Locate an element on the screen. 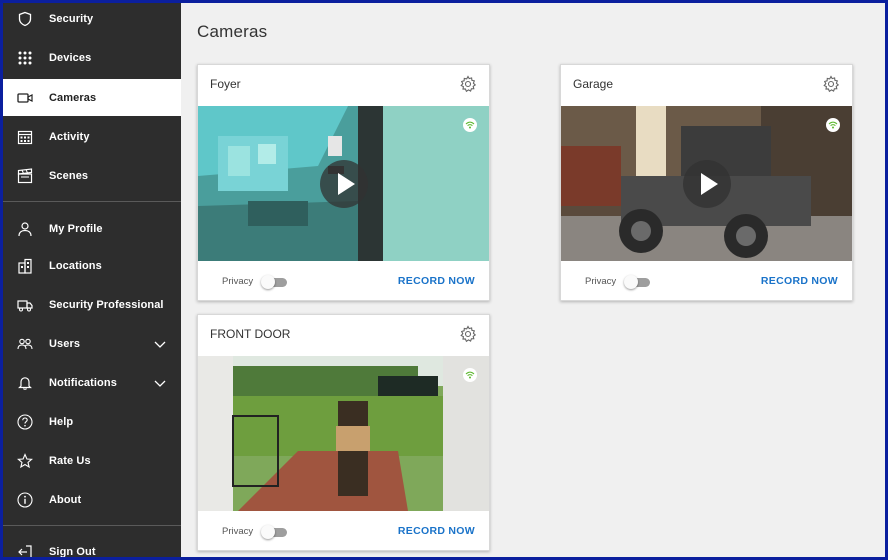 Image resolution: width=888 pixels, height=560 pixels. sidebar-item-security-professional: Security Professional is located at coordinates (92, 304).